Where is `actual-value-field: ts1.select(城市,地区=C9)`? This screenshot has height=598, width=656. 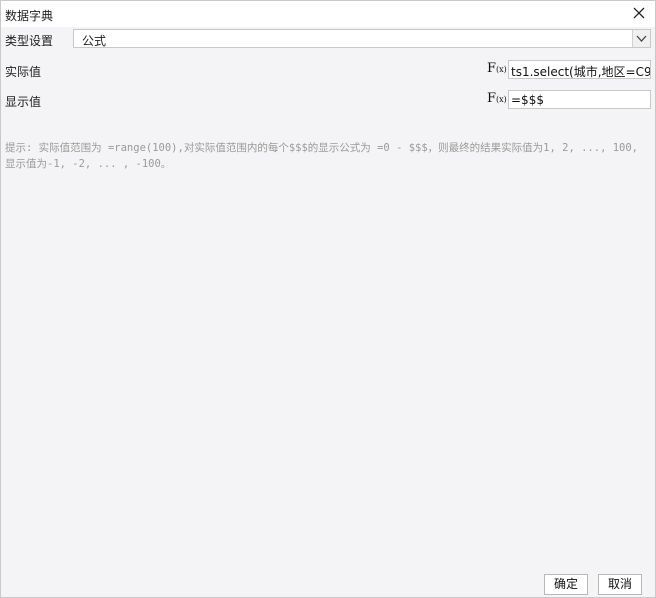 actual-value-field: ts1.select(城市,地区=C9) is located at coordinates (579, 69).